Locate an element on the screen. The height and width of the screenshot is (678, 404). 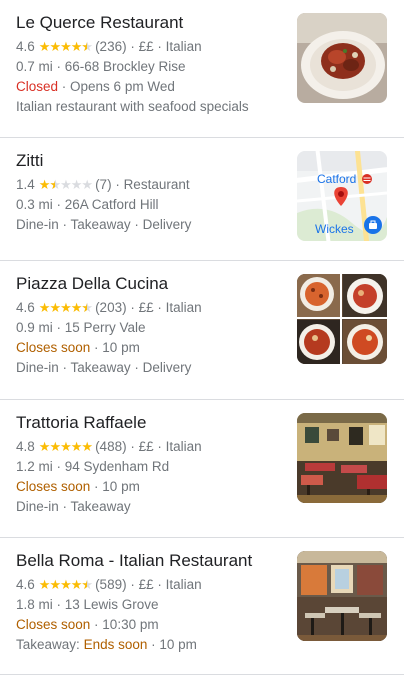
map-thumbnail: Catford Wickes is located at coordinates (342, 196).